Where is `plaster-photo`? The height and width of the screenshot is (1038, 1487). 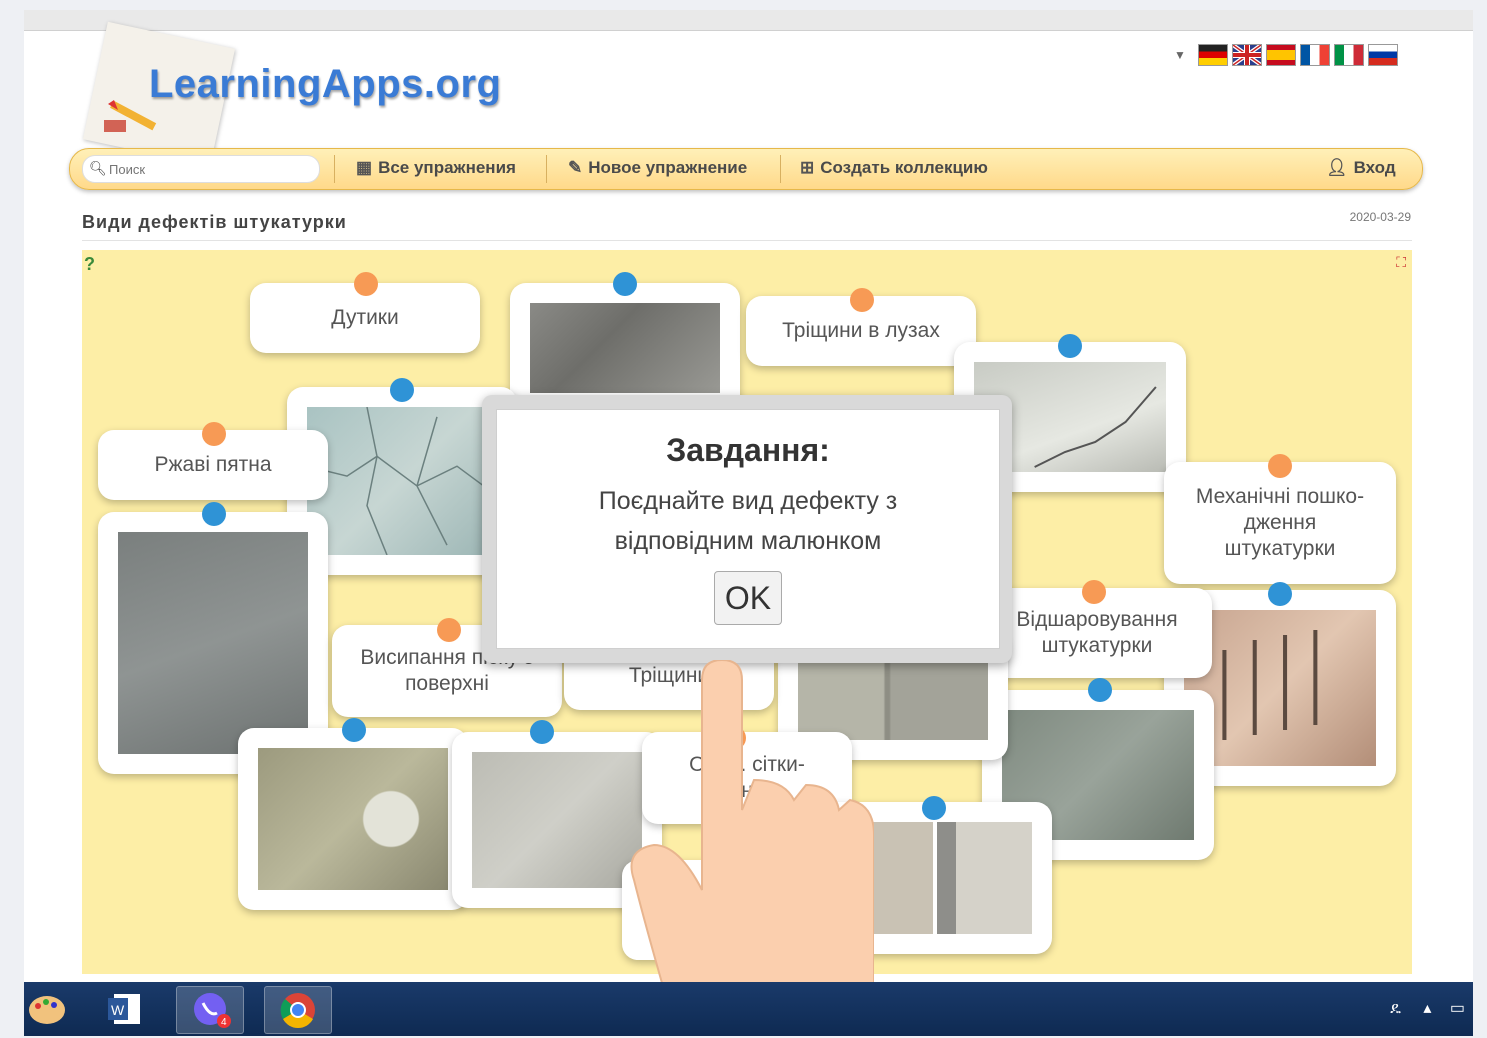 plaster-photo is located at coordinates (625, 348).